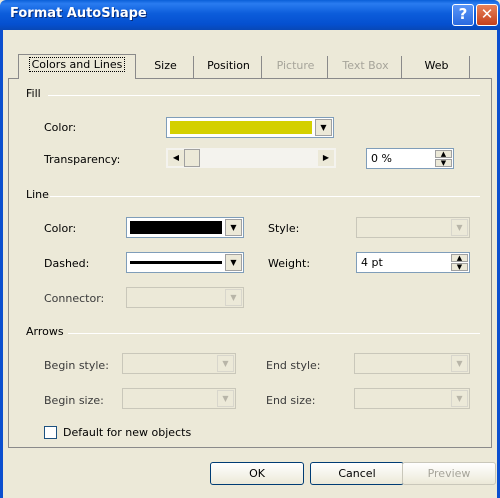 This screenshot has width=500, height=498. What do you see at coordinates (176, 227) in the screenshot?
I see `line-color-swatch` at bounding box center [176, 227].